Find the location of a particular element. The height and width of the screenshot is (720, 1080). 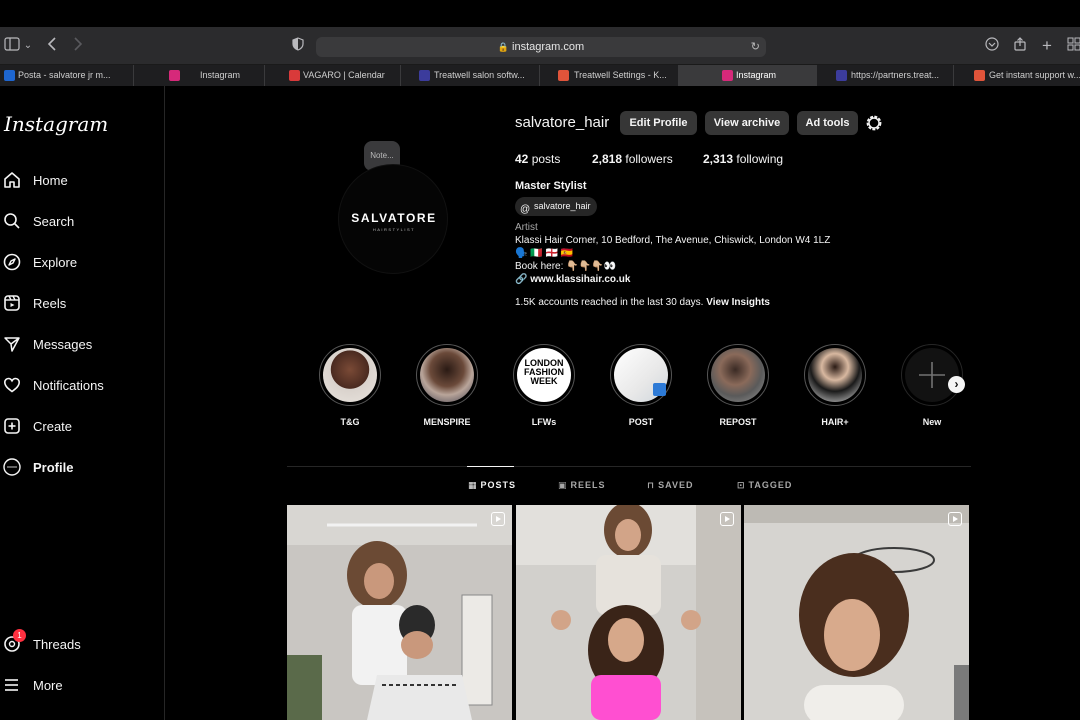

sidebar-item-label: Explore is located at coordinates (55, 262).